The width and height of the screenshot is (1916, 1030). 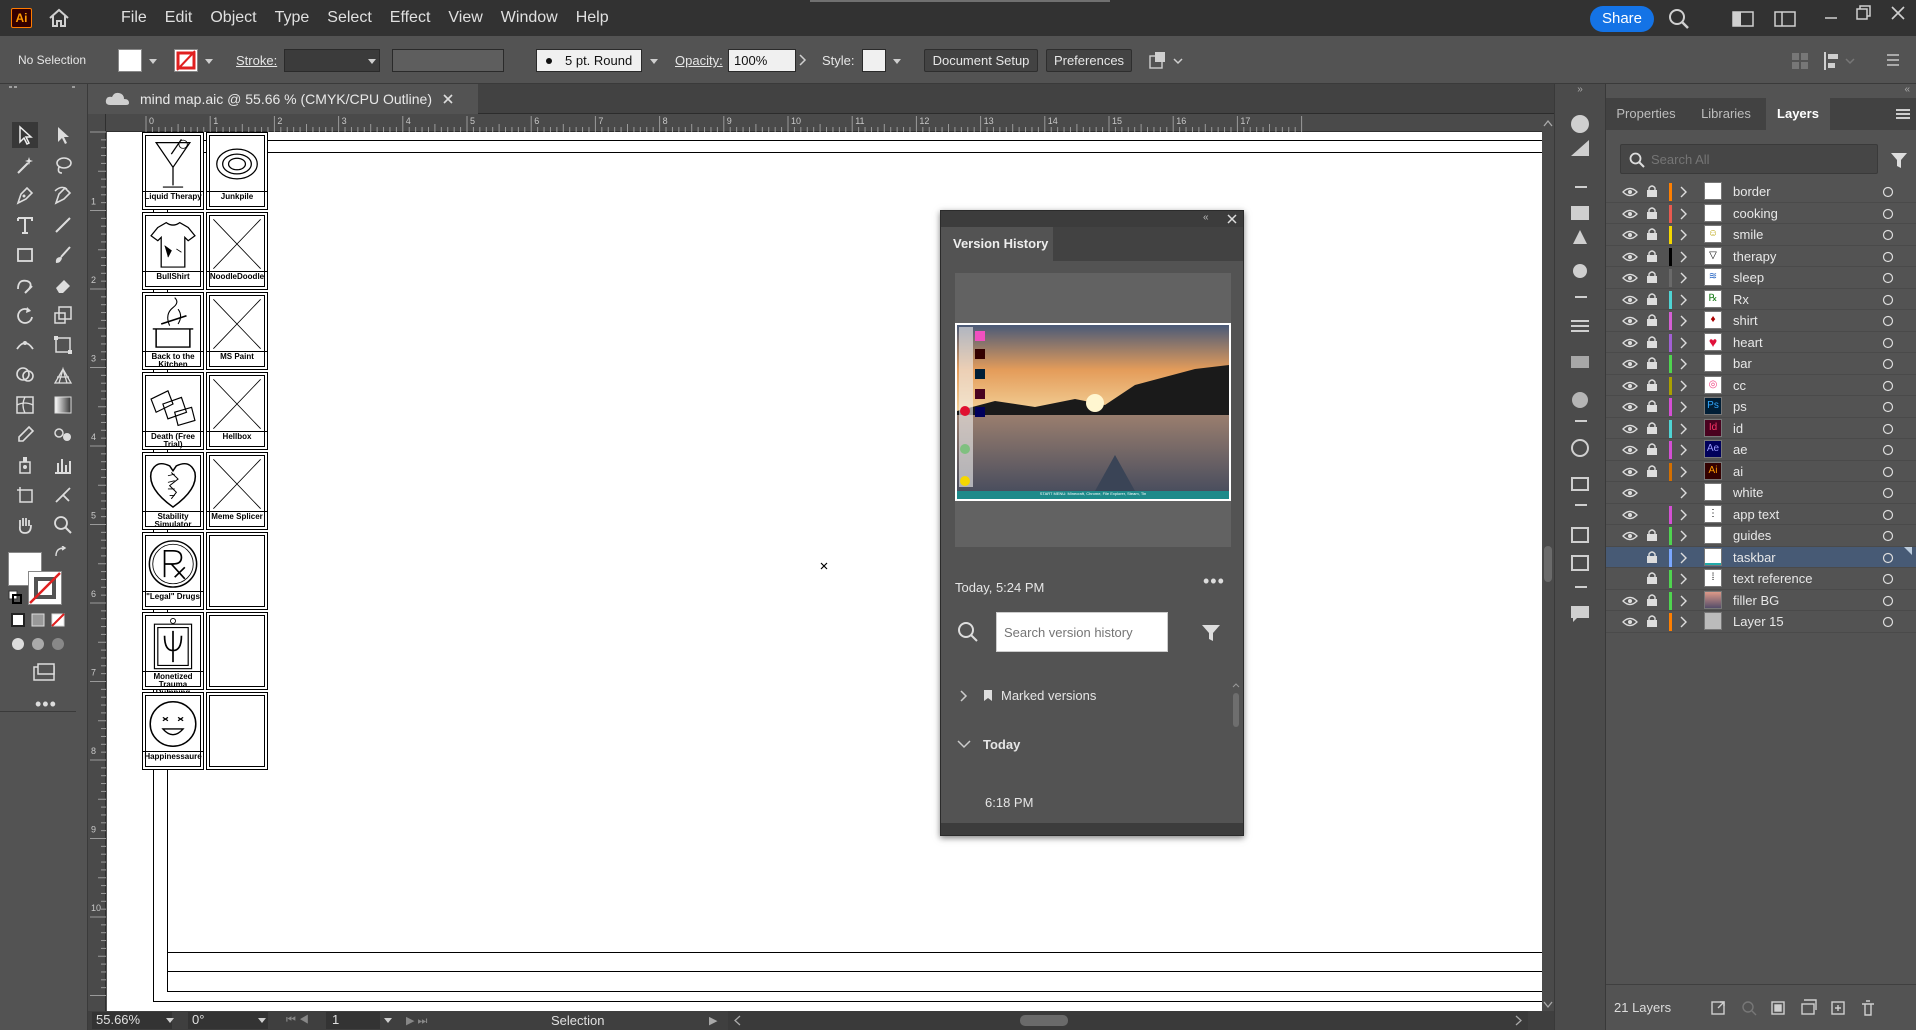 What do you see at coordinates (349, 18) in the screenshot?
I see `menu-select: Select` at bounding box center [349, 18].